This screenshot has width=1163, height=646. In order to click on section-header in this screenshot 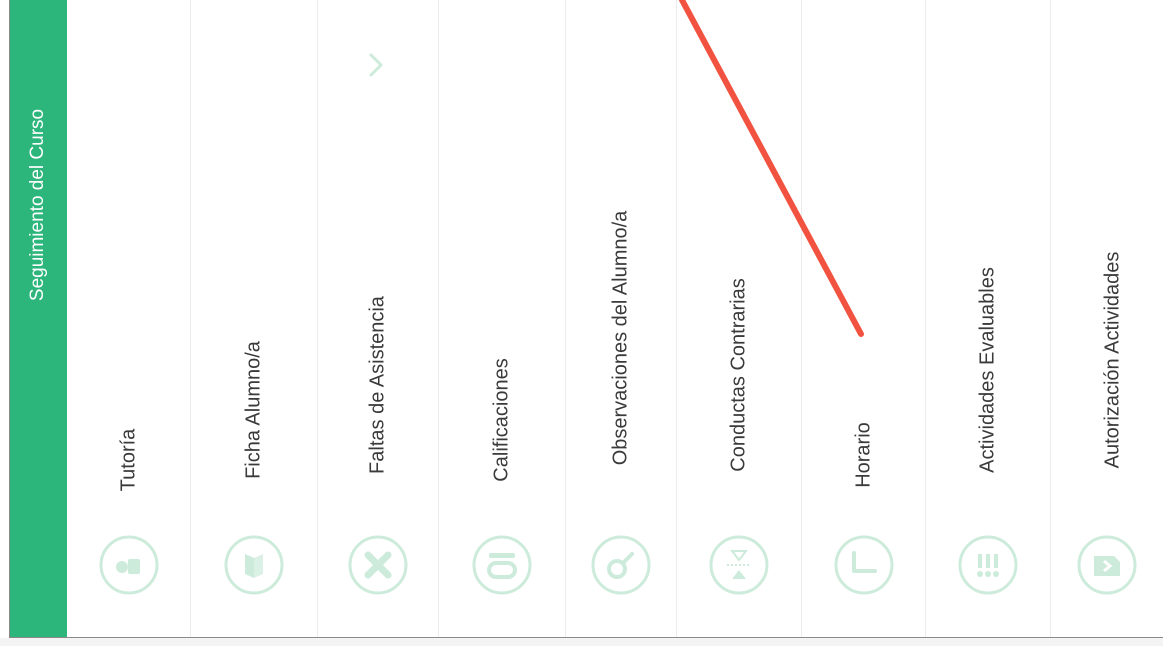, I will do `click(38, 318)`.